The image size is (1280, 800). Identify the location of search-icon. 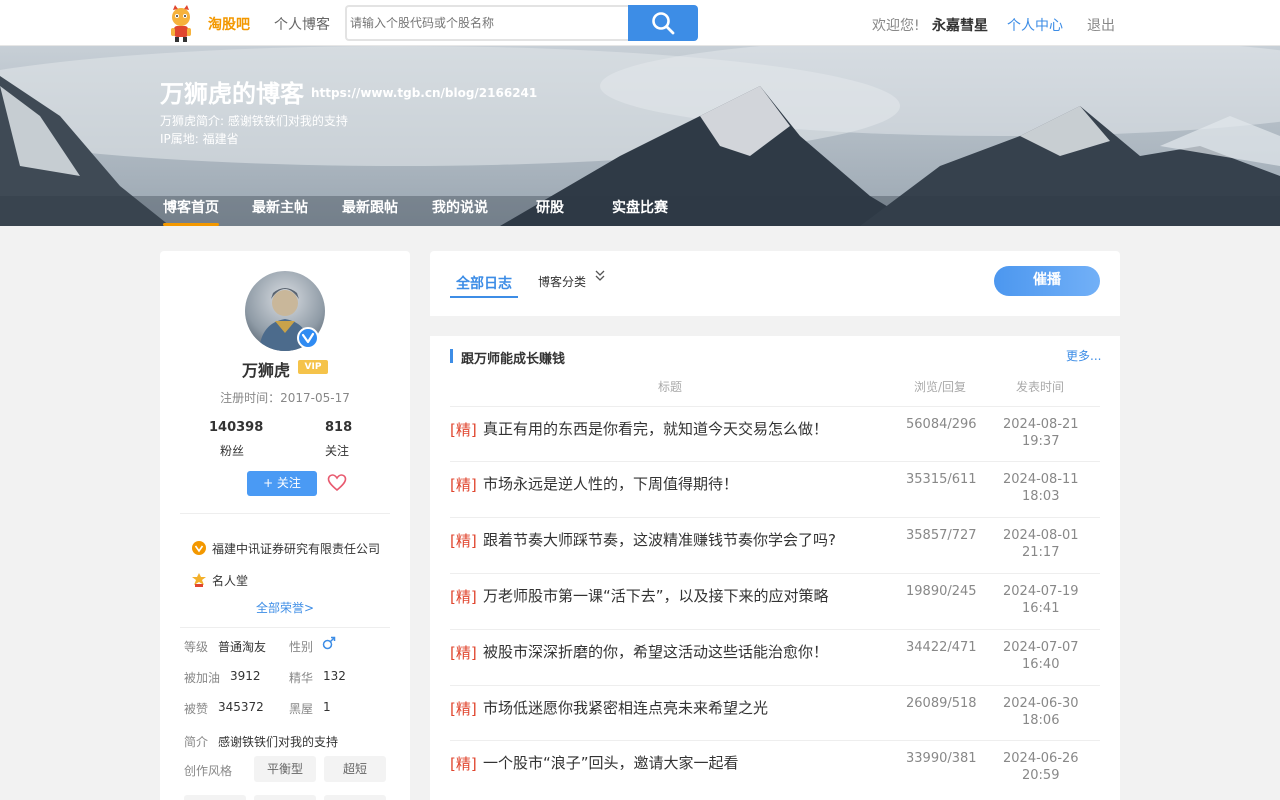
(663, 23).